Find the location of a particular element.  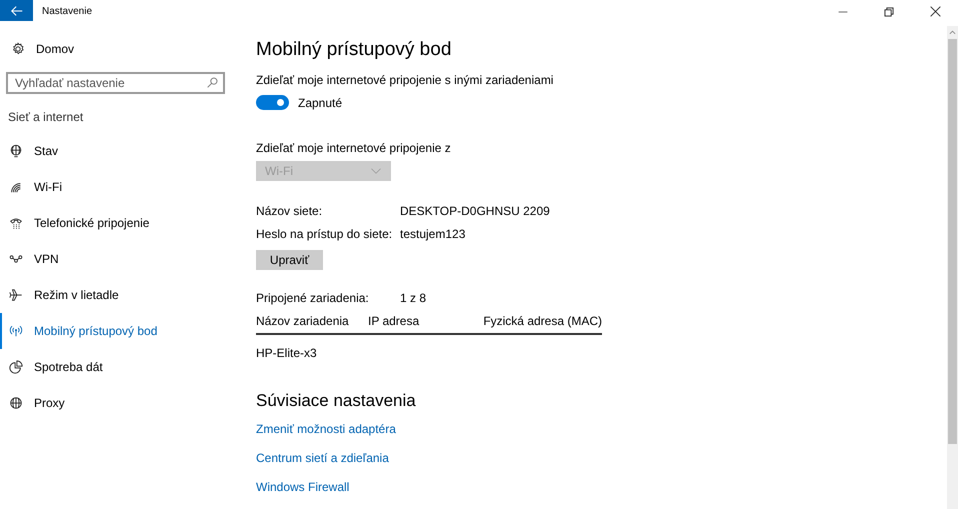

section-heading: Sieť a internet is located at coordinates (46, 117).